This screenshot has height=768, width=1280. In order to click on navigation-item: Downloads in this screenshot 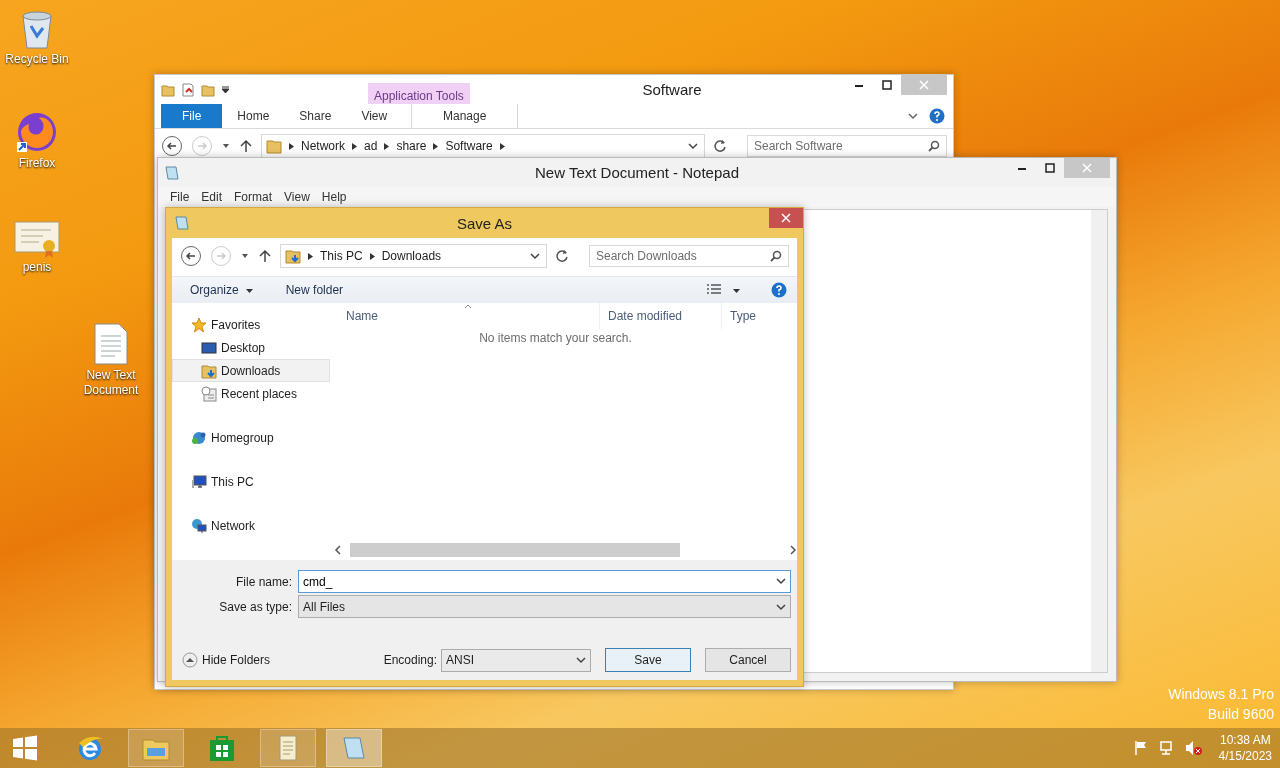, I will do `click(251, 370)`.